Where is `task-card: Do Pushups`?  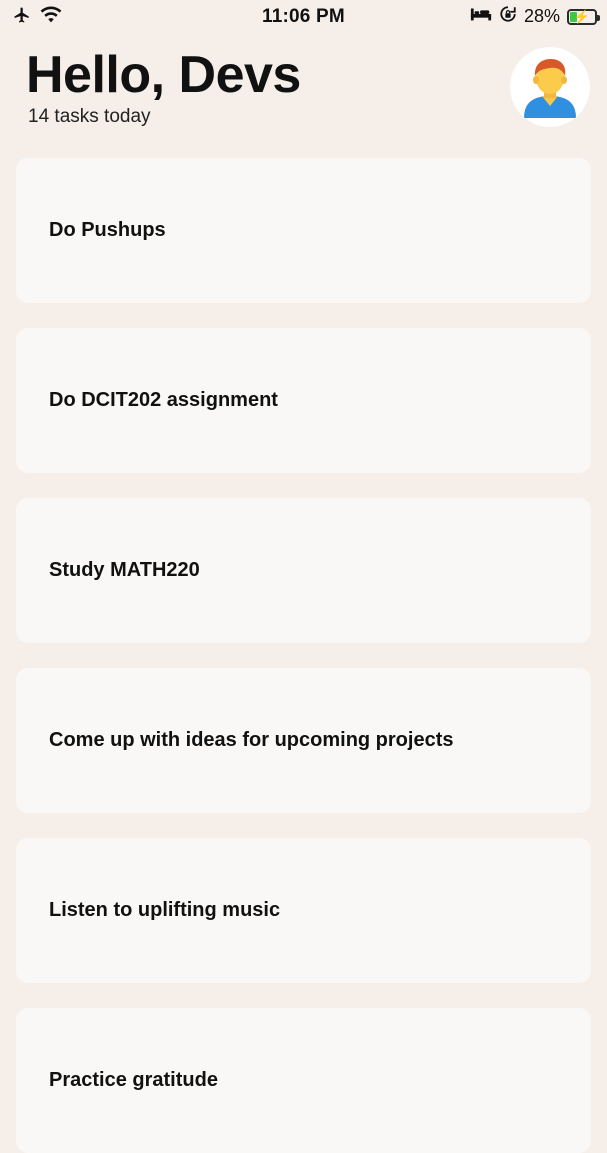 task-card: Do Pushups is located at coordinates (303, 230).